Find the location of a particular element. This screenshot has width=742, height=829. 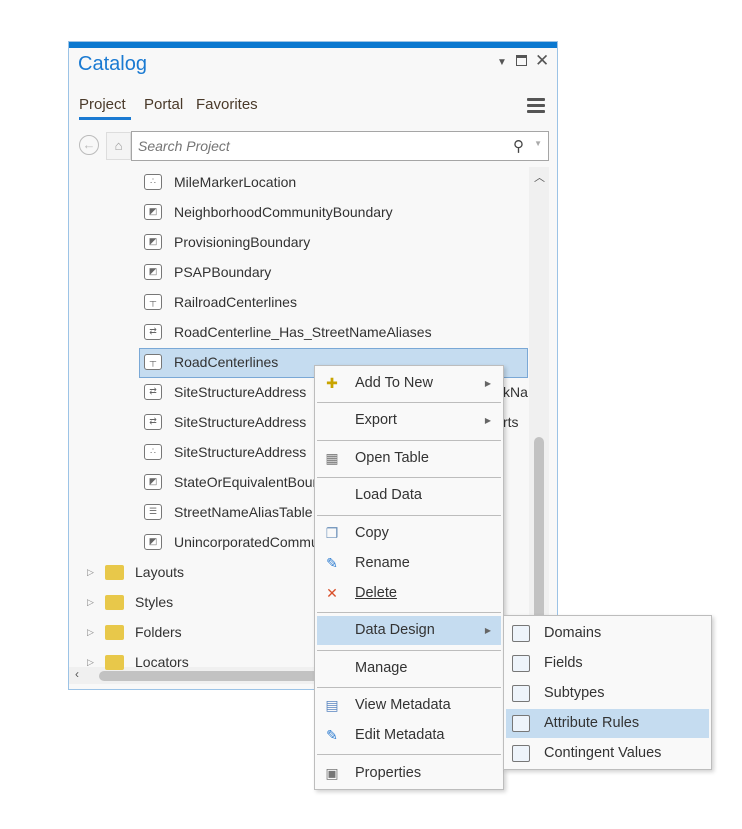

scroll-left-icon: ‹ is located at coordinates (77, 674).